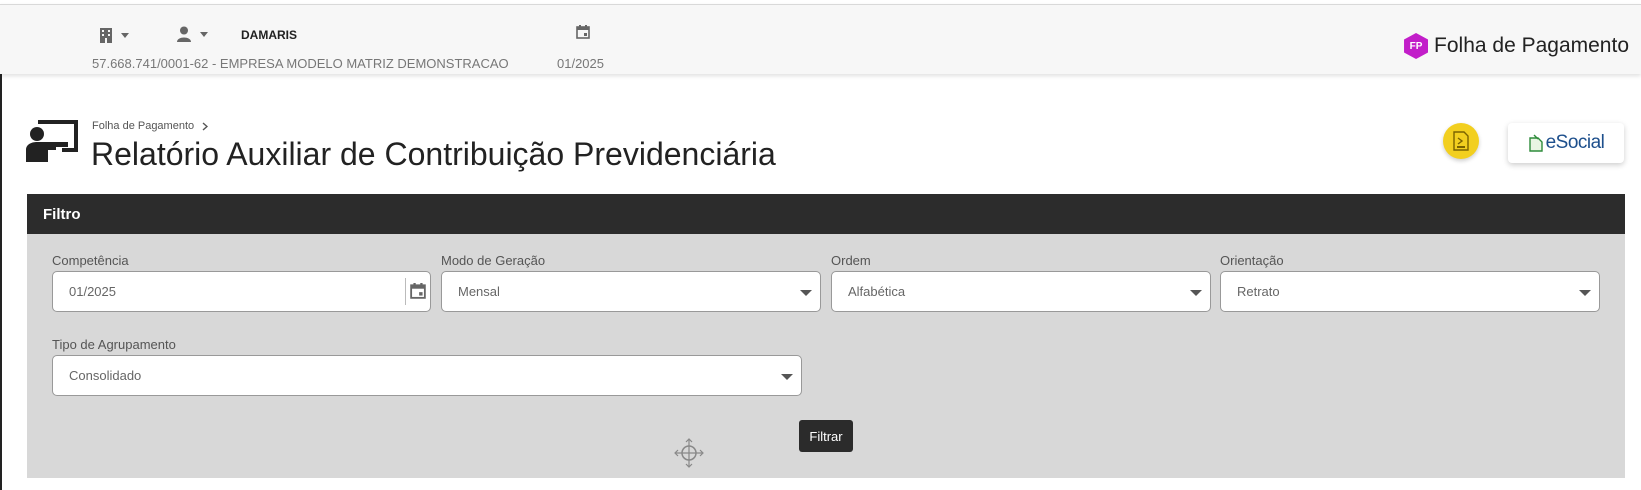 The width and height of the screenshot is (1641, 490). Describe the element at coordinates (106, 35) in the screenshot. I see `building-icon` at that location.